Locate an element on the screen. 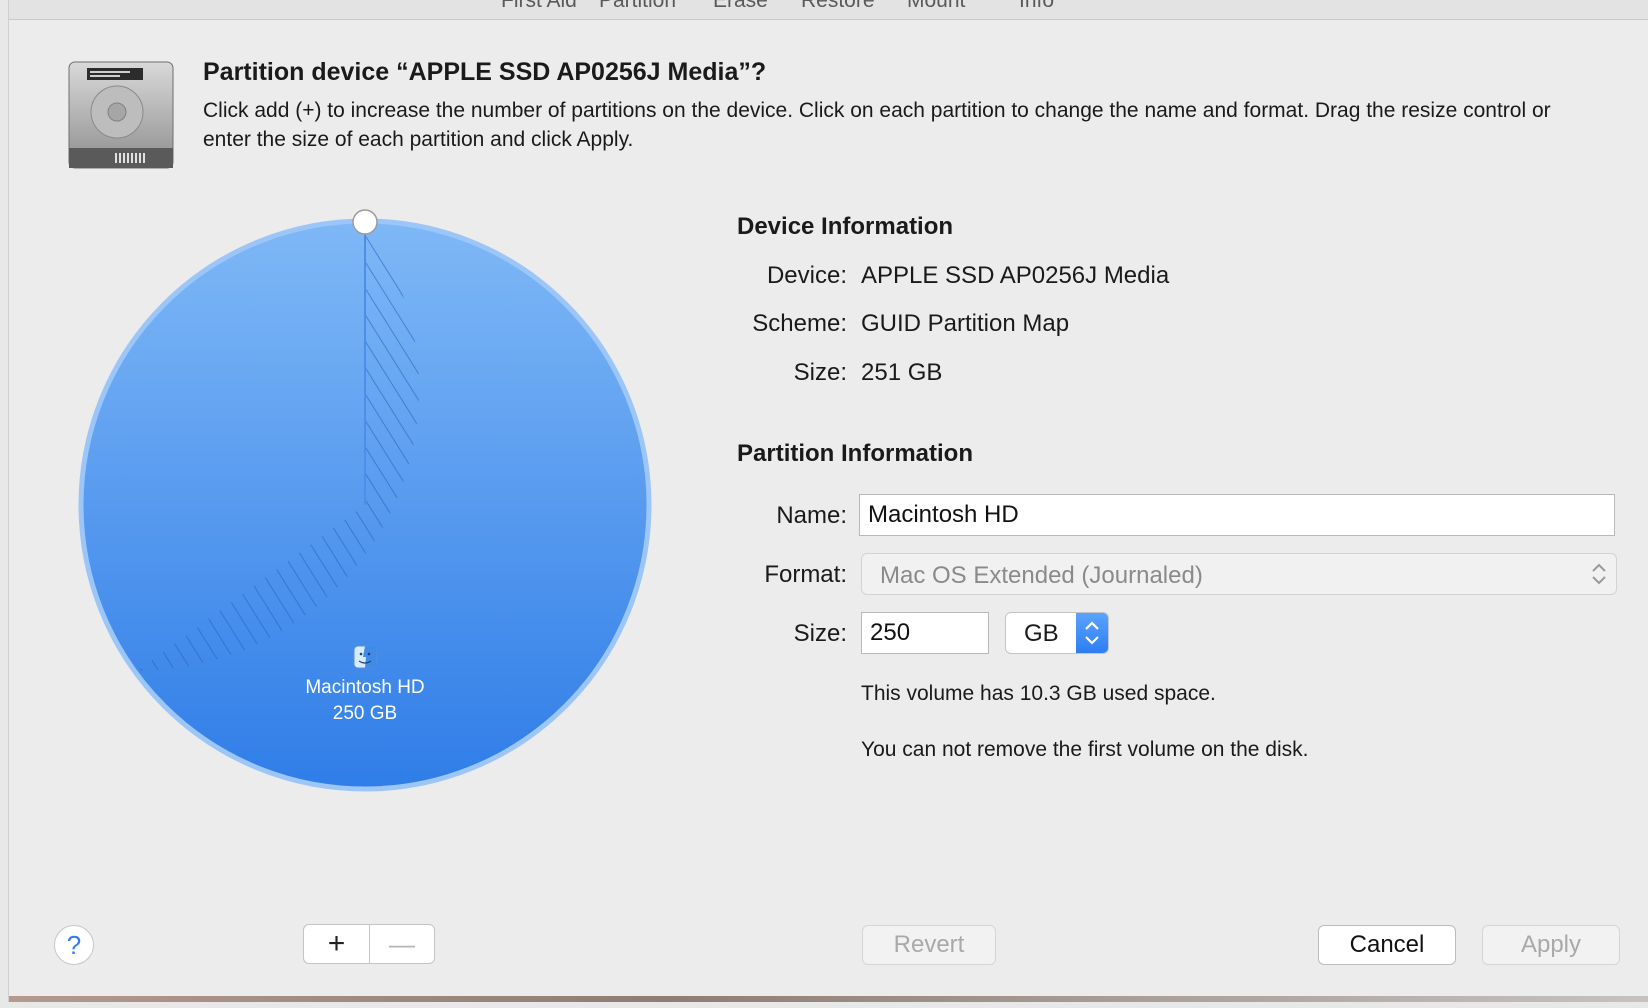 The image size is (1648, 1008). partition-size-field is located at coordinates (925, 633).